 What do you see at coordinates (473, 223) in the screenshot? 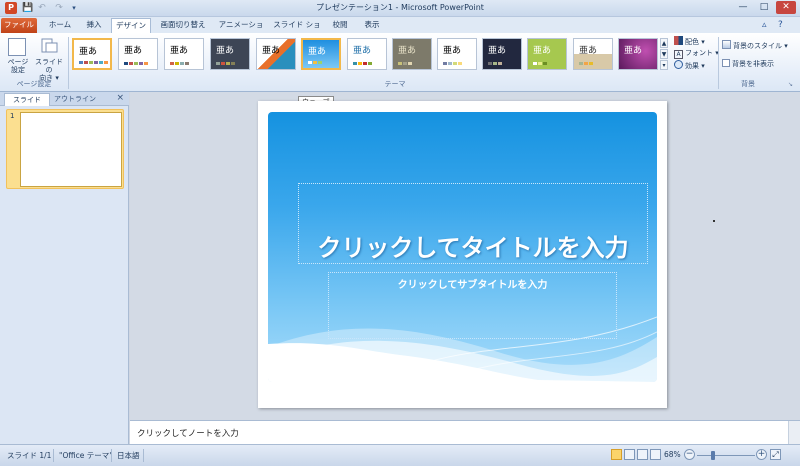
I see `title-placeholder: クリックしてタイトルを入力` at bounding box center [473, 223].